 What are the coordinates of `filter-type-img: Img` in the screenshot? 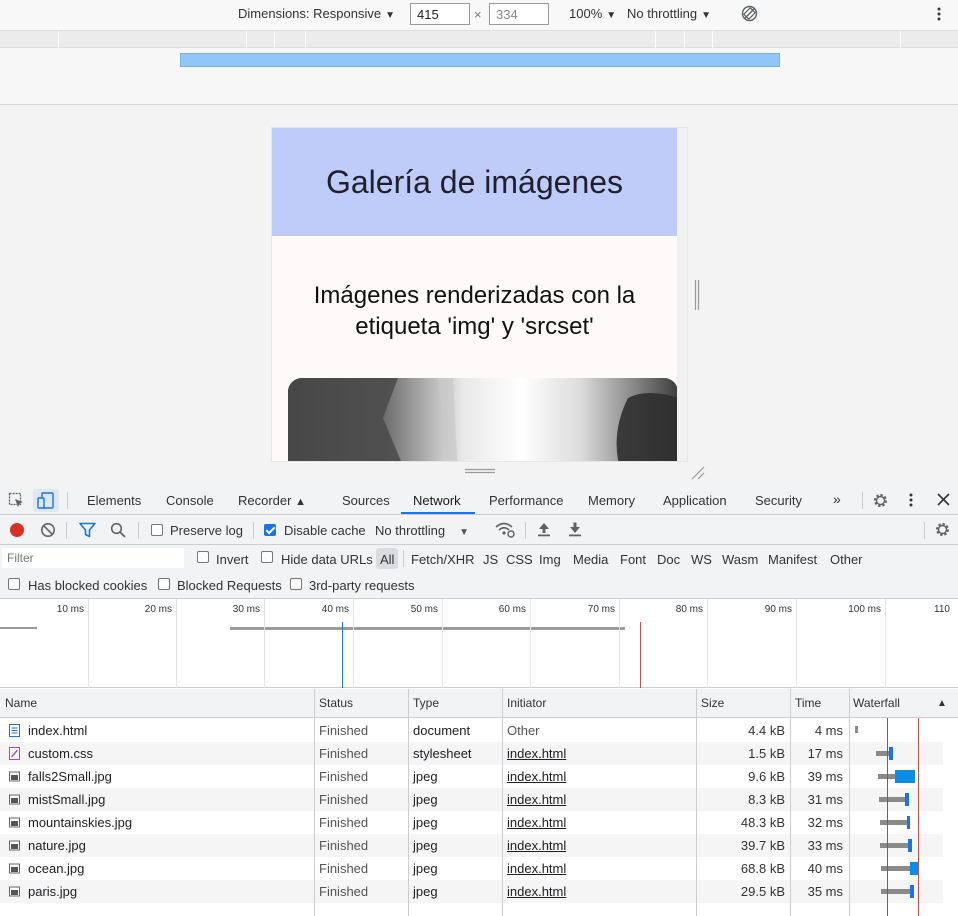 It's located at (550, 559).